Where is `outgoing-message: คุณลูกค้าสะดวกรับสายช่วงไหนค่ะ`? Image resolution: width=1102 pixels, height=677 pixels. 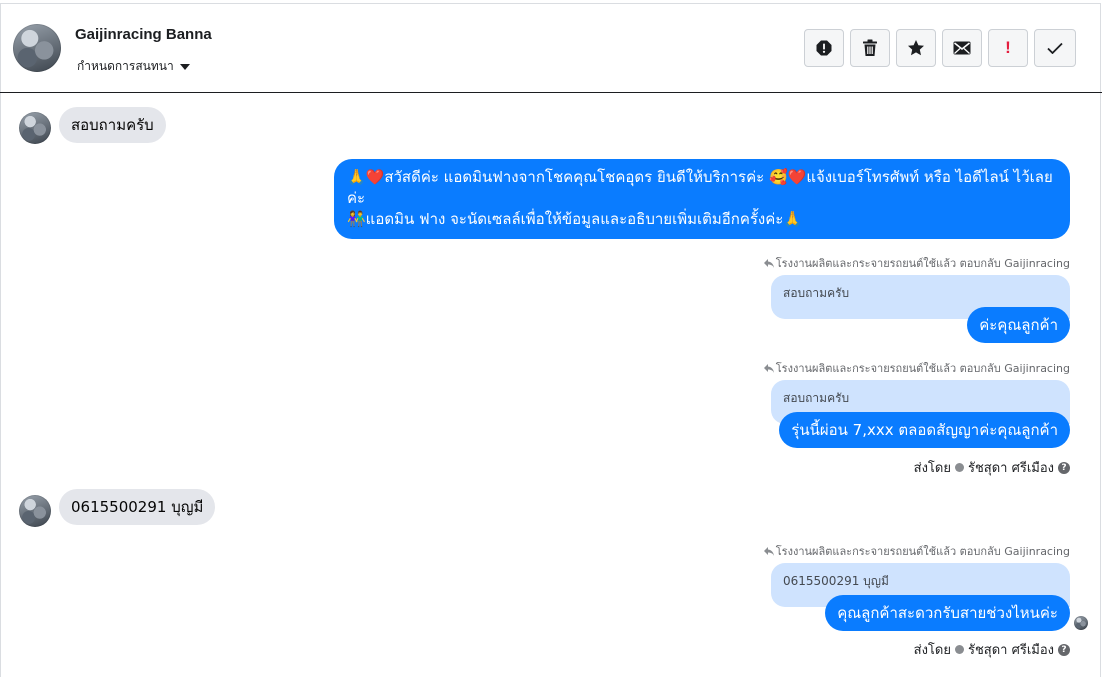 outgoing-message: คุณลูกค้าสะดวกรับสายช่วงไหนค่ะ is located at coordinates (947, 613).